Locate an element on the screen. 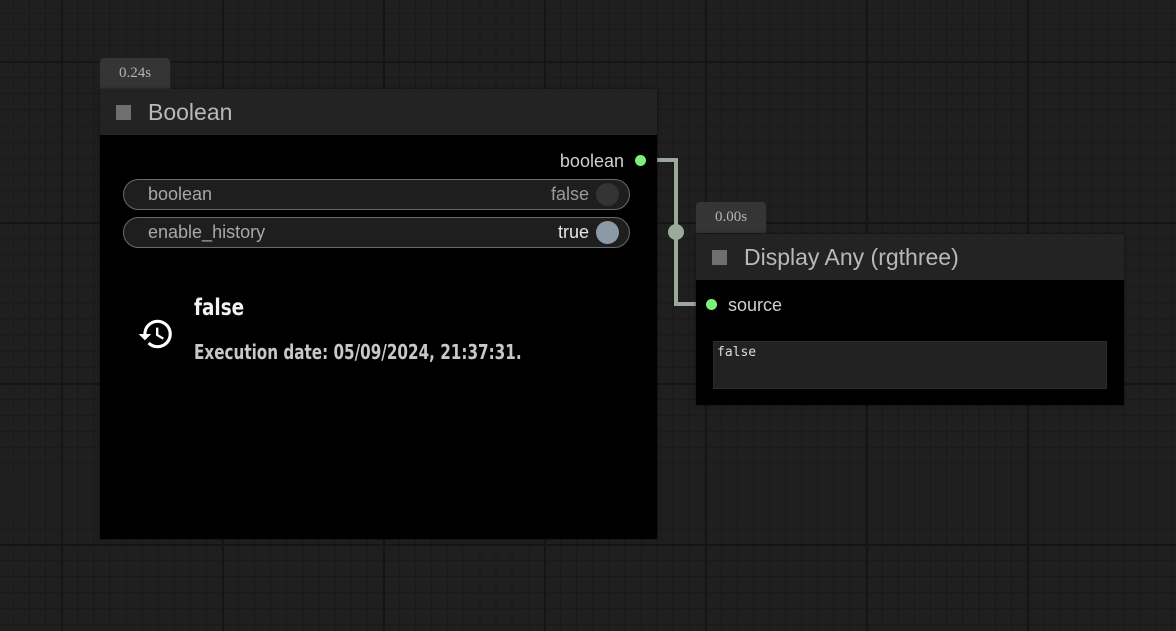  widget-label: boolean is located at coordinates (180, 194).